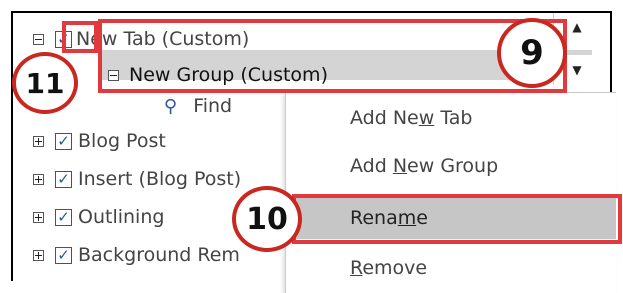 The width and height of the screenshot is (623, 293). I want to click on search-icon: ⚲, so click(171, 106).